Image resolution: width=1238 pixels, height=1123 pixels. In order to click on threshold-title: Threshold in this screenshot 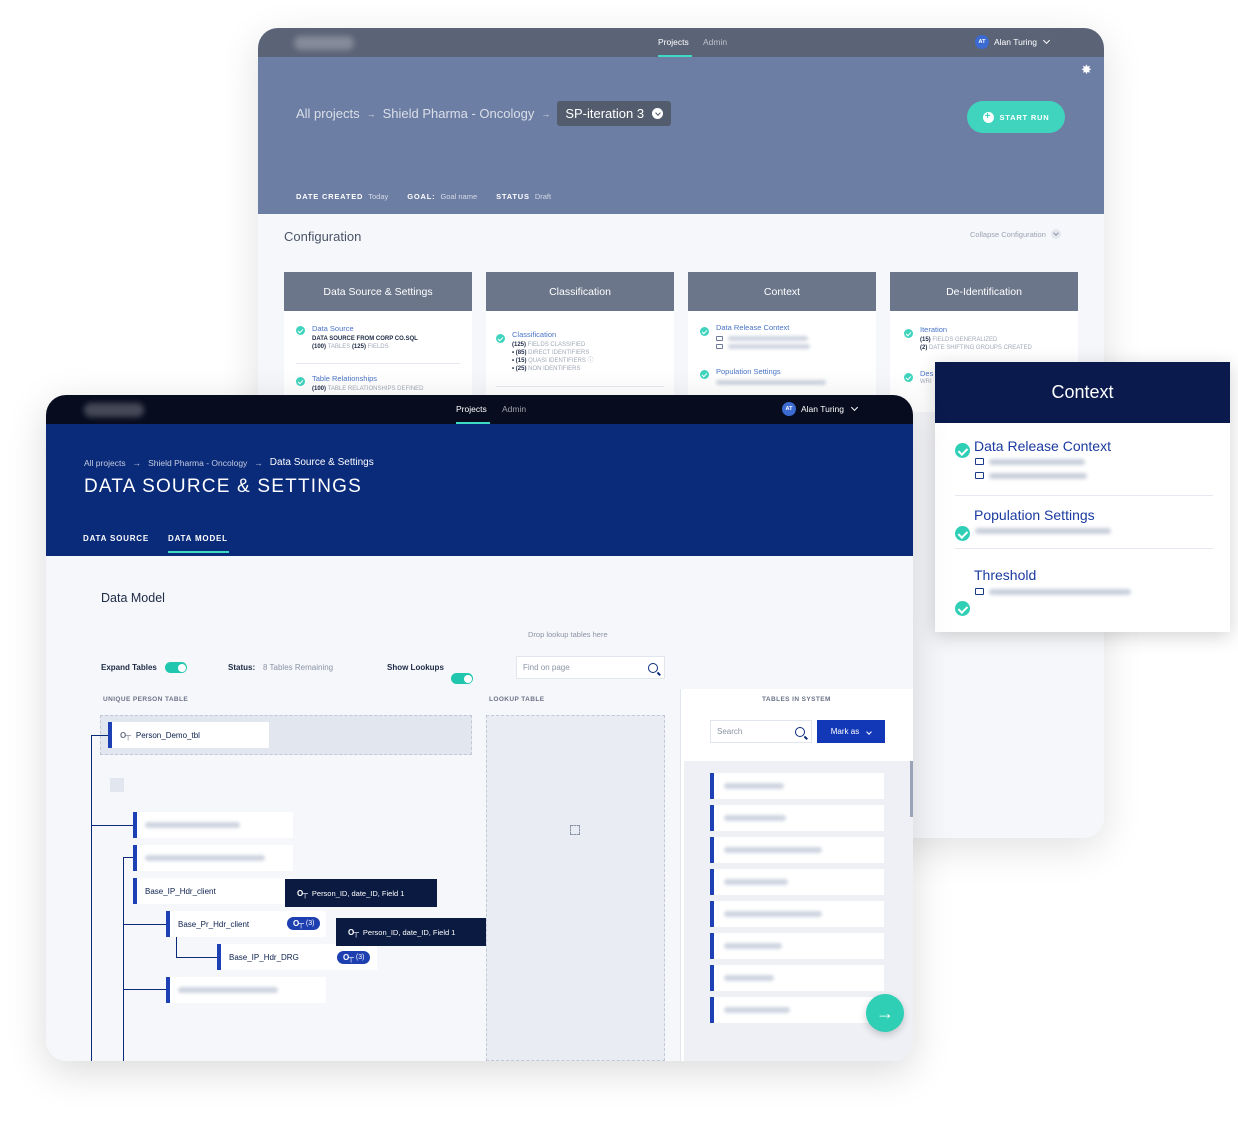, I will do `click(1005, 575)`.